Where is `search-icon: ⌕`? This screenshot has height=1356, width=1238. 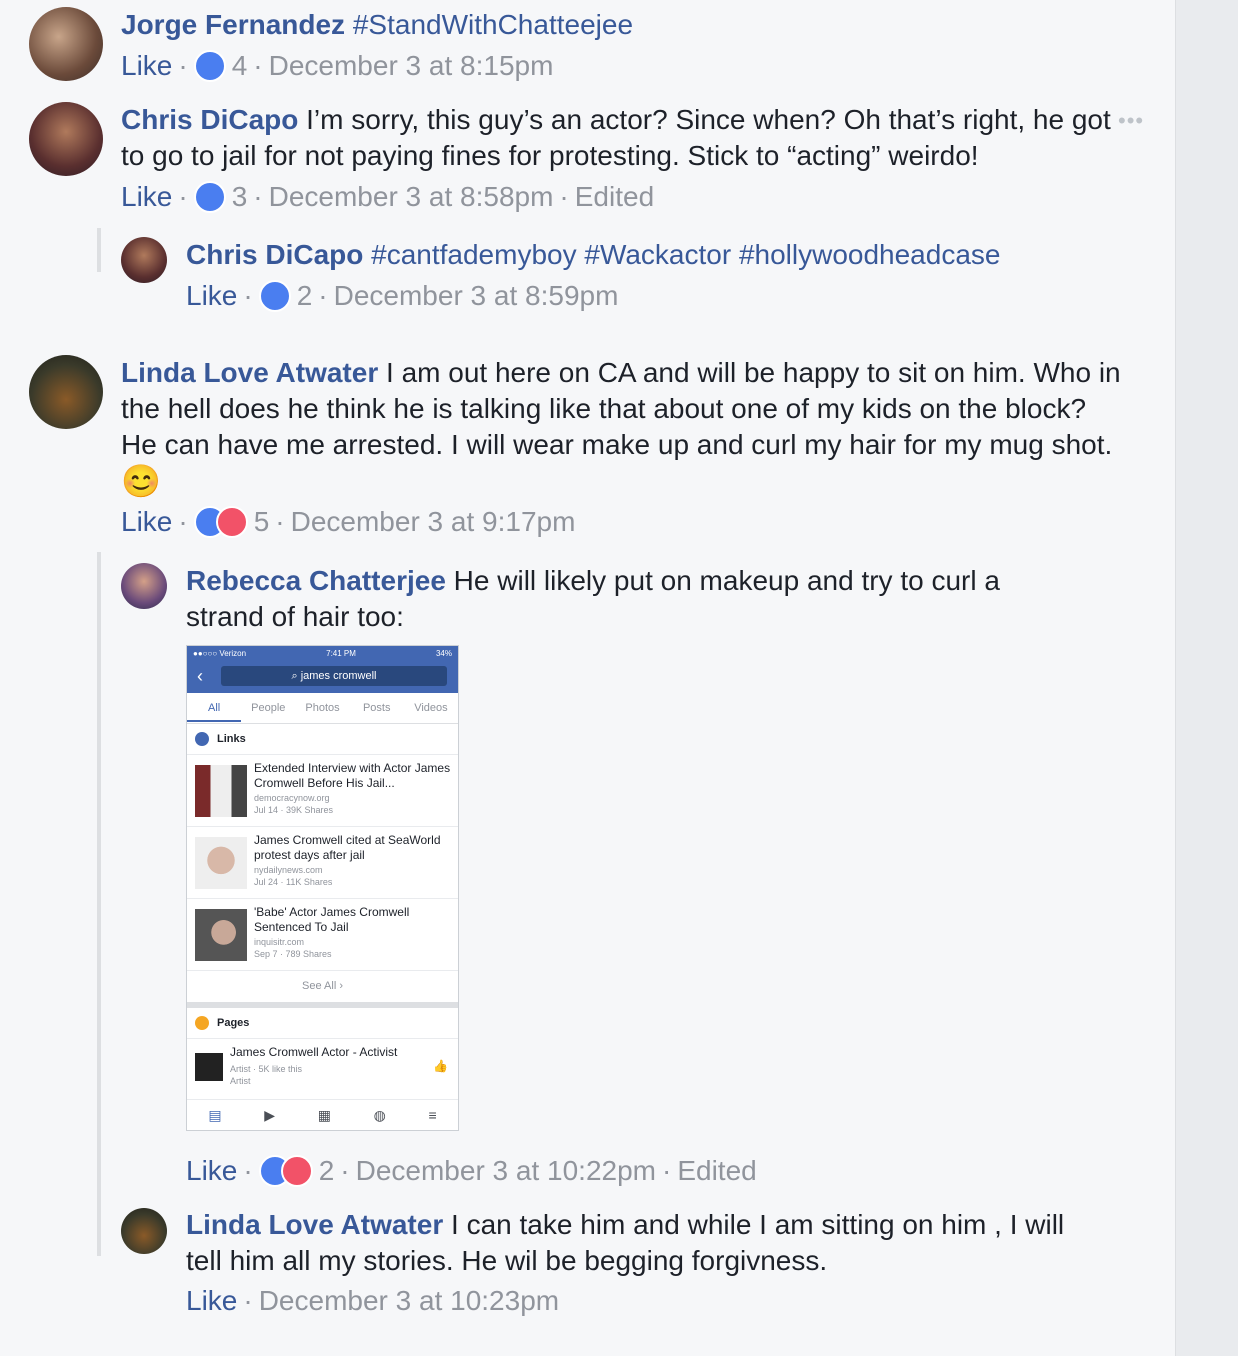 search-icon: ⌕ is located at coordinates (296, 676).